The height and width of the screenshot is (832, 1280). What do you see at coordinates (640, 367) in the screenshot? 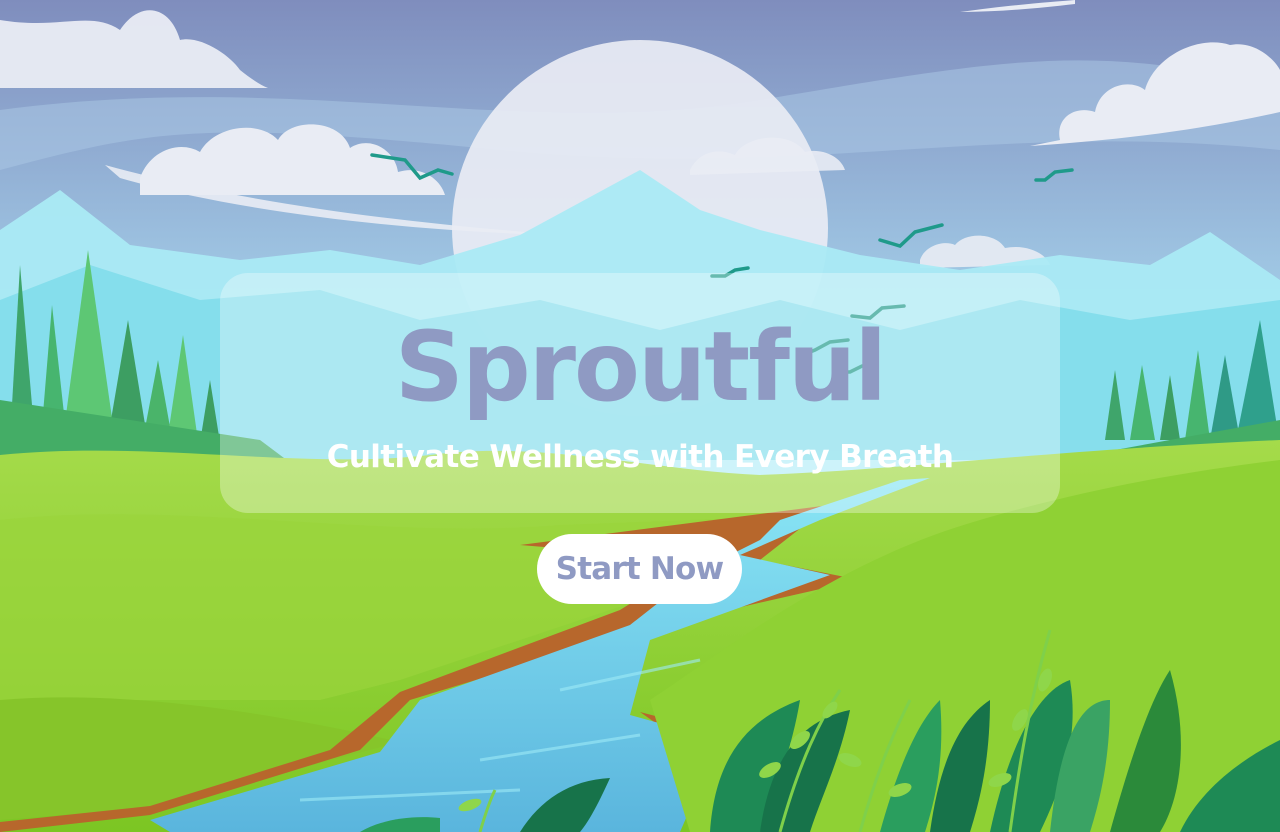
I see `brand-title: Sproutful` at bounding box center [640, 367].